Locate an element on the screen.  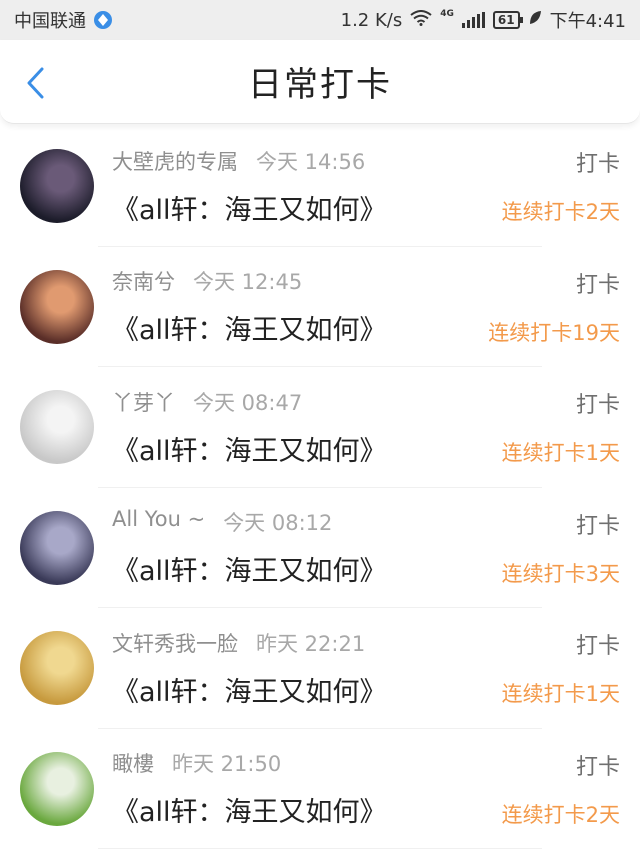
streak-label: 连续打卡19天 is located at coordinates (554, 332).